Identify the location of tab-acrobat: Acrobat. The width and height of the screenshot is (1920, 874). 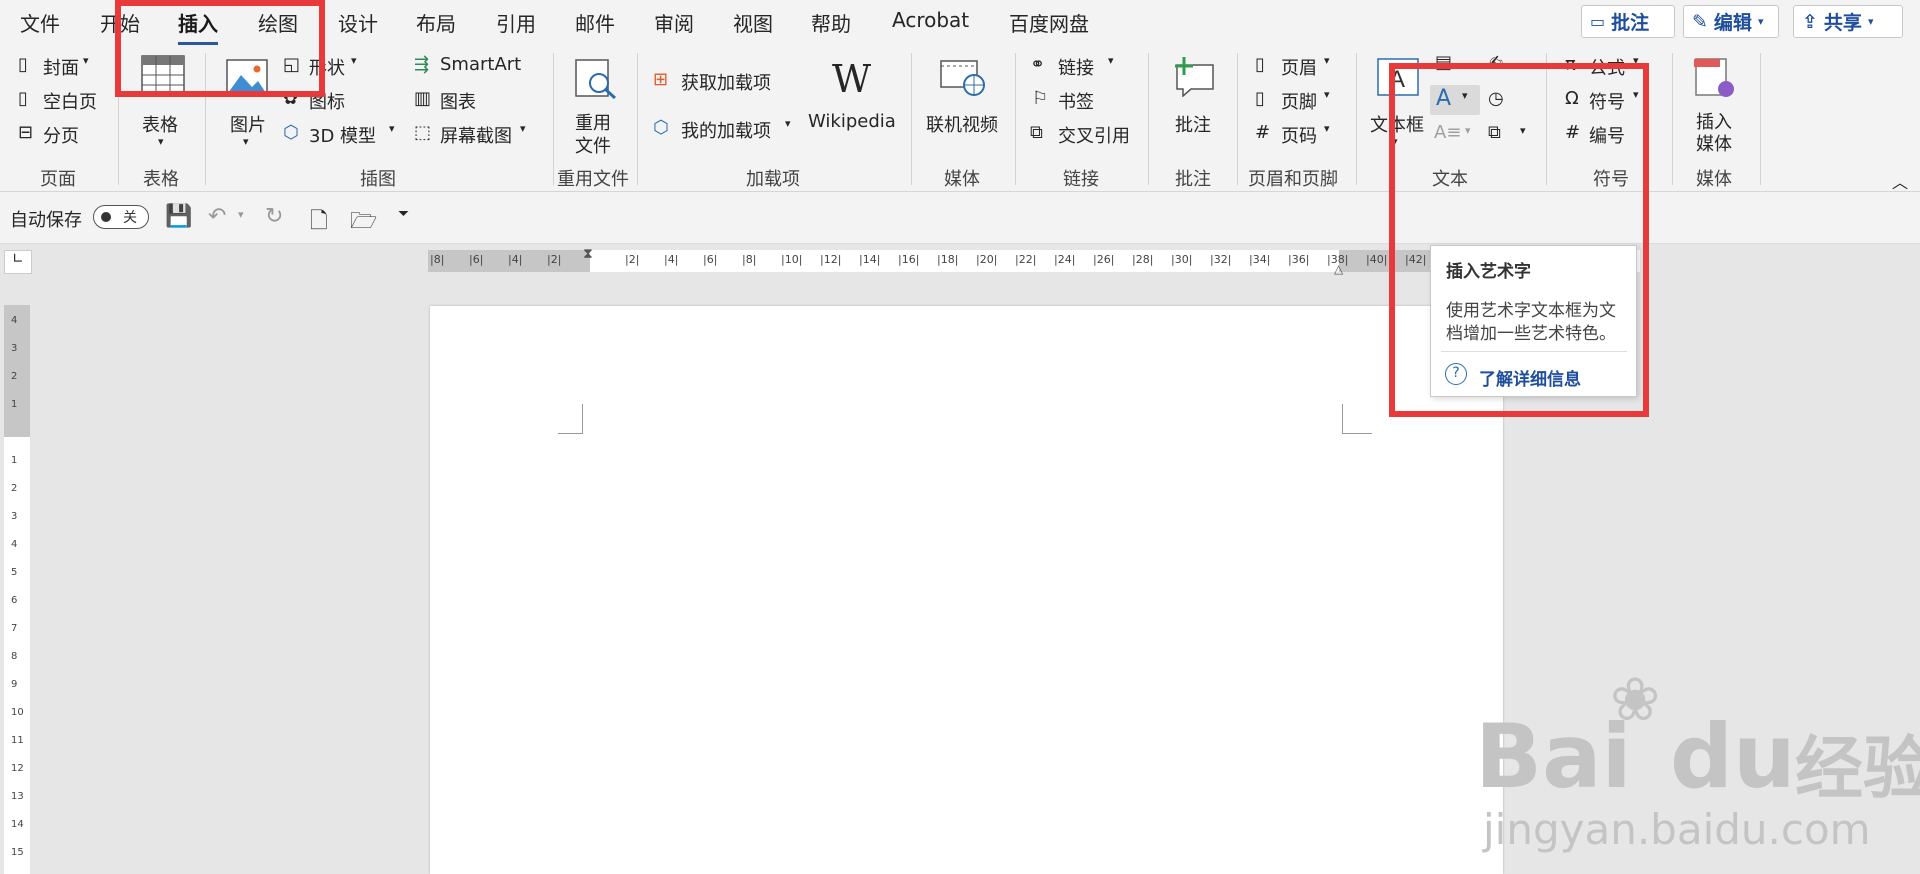
(930, 20).